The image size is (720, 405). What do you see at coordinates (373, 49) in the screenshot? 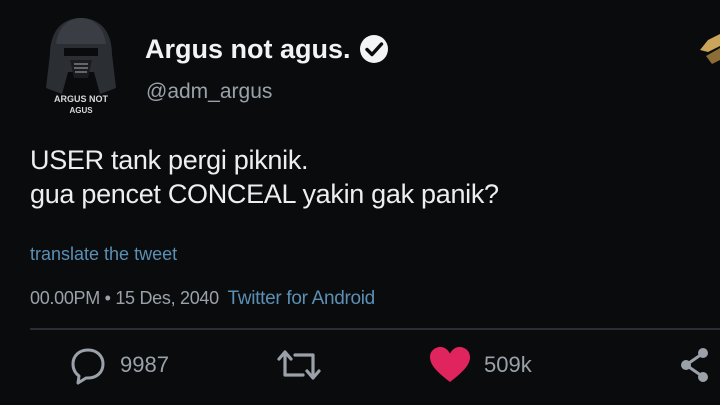
I see `verified-badge-icon` at bounding box center [373, 49].